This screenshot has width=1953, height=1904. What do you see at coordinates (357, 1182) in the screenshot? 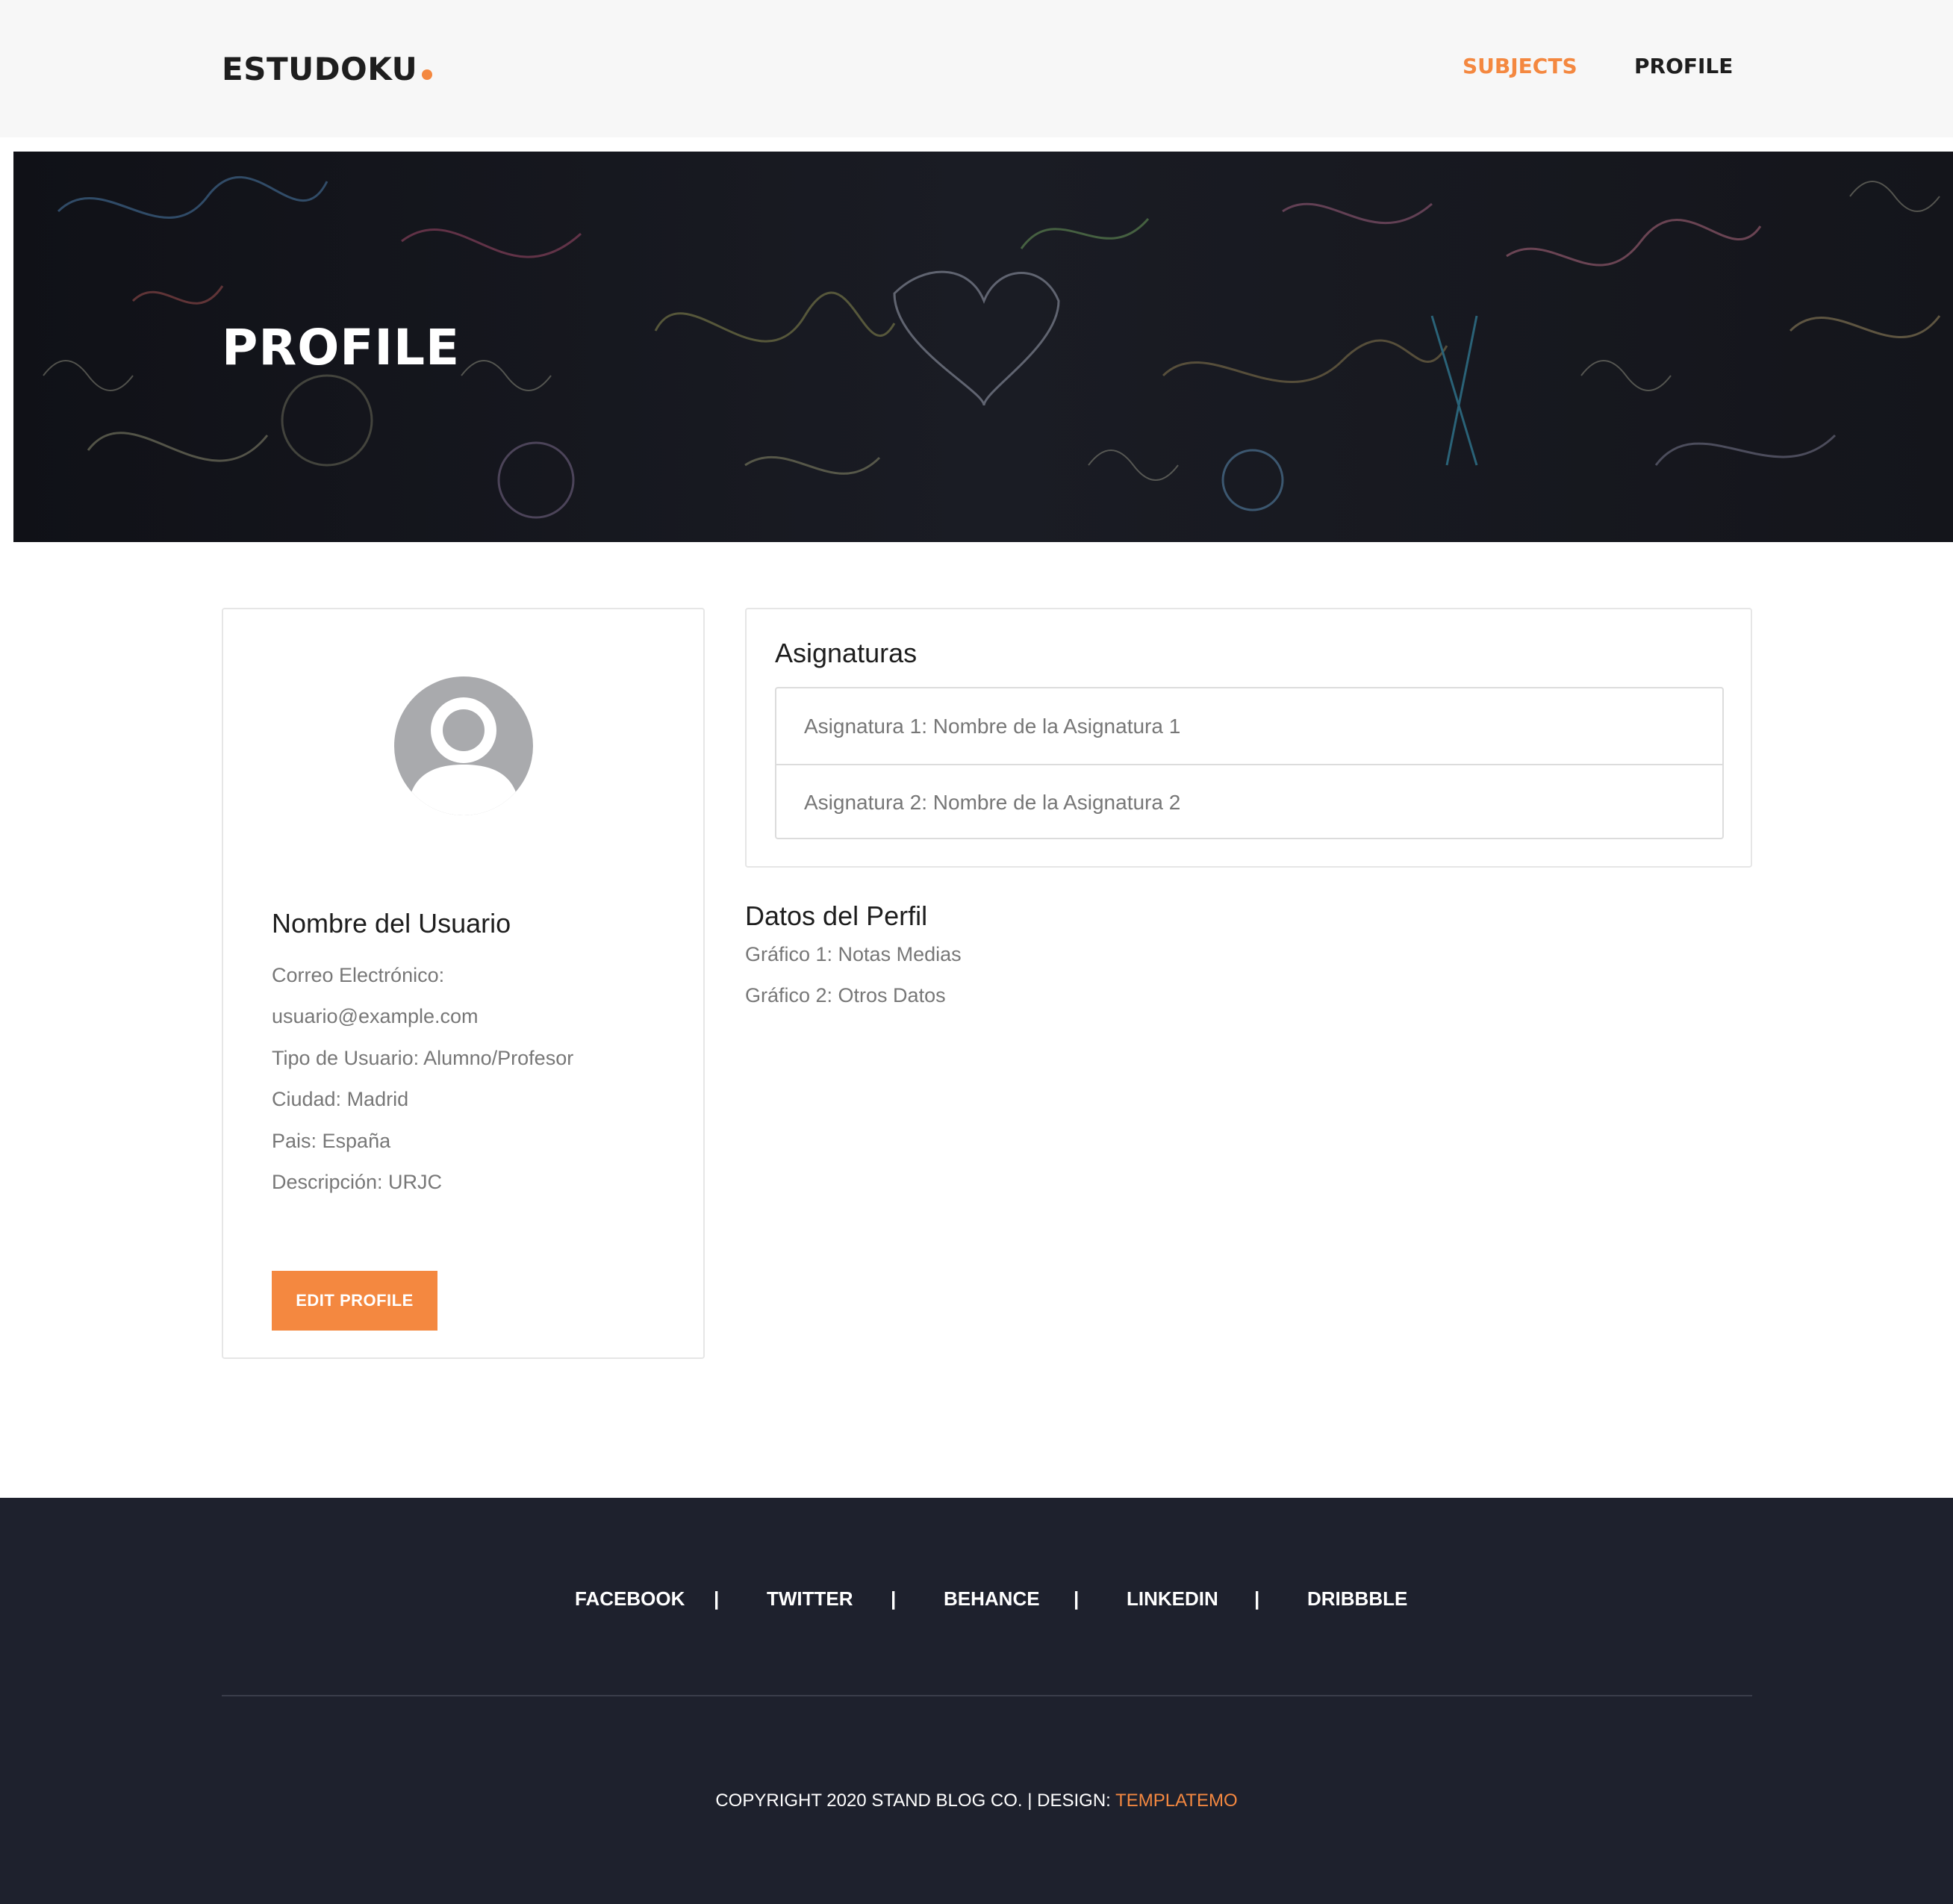
I see `description: Descripción: URJC` at bounding box center [357, 1182].